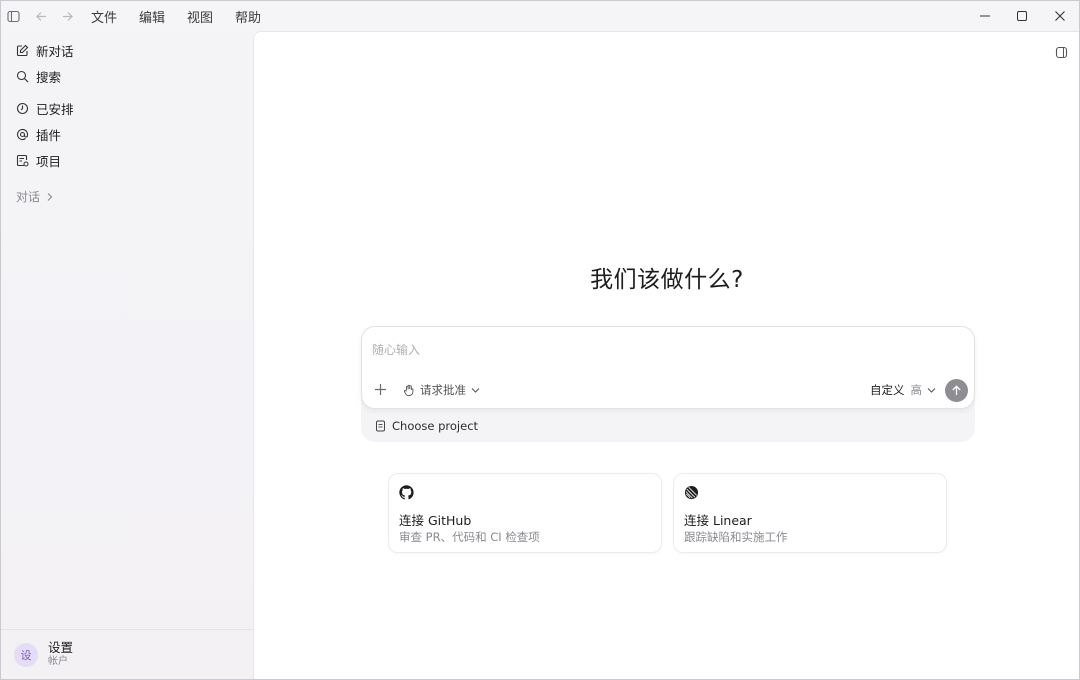 Image resolution: width=1080 pixels, height=680 pixels. I want to click on minimize-icon, so click(985, 16).